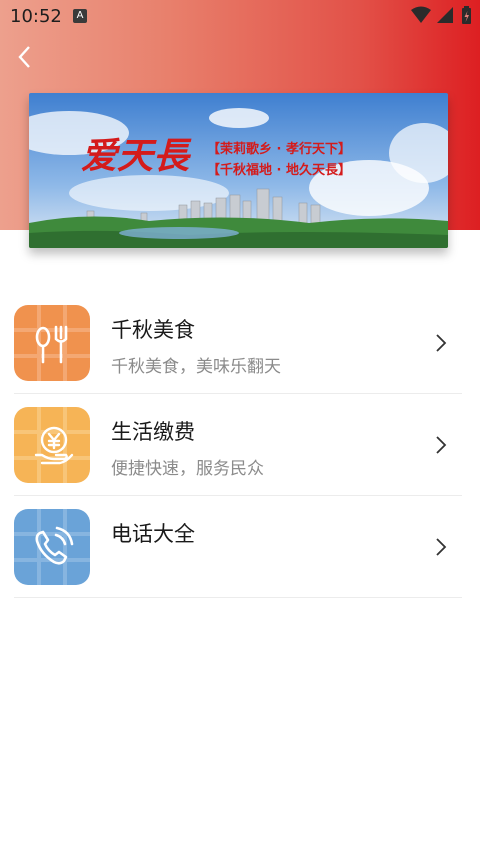  I want to click on phone-icon, so click(52, 547).